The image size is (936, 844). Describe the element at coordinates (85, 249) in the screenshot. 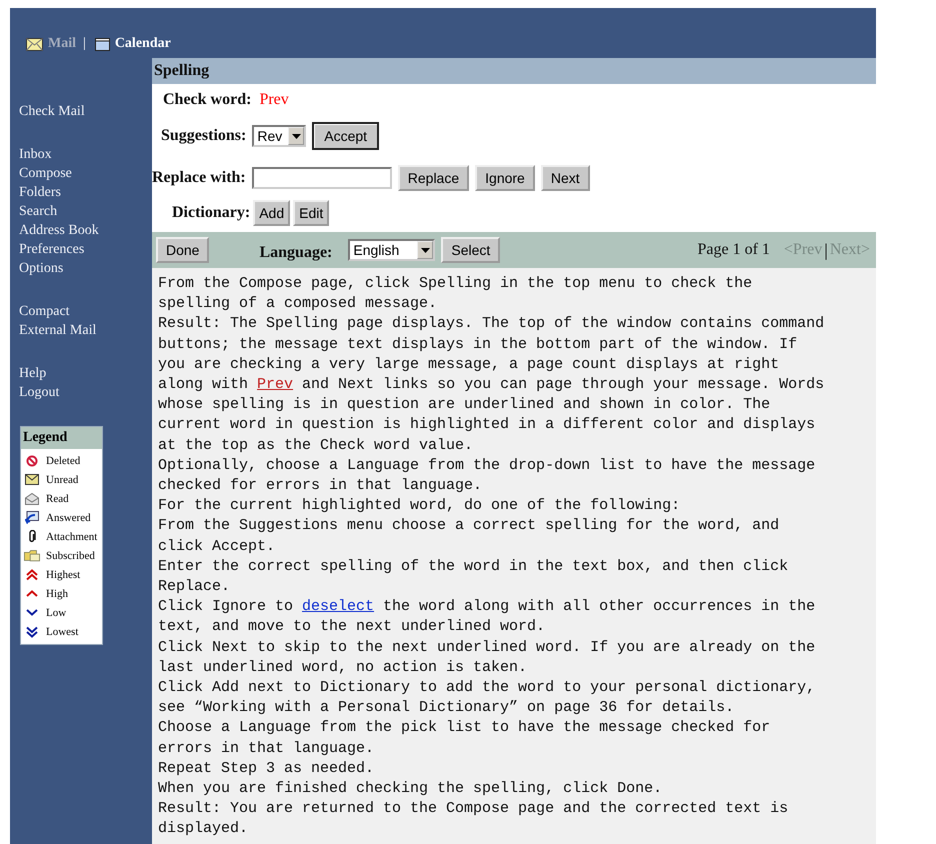

I see `sidebar-link: Preferences` at that location.